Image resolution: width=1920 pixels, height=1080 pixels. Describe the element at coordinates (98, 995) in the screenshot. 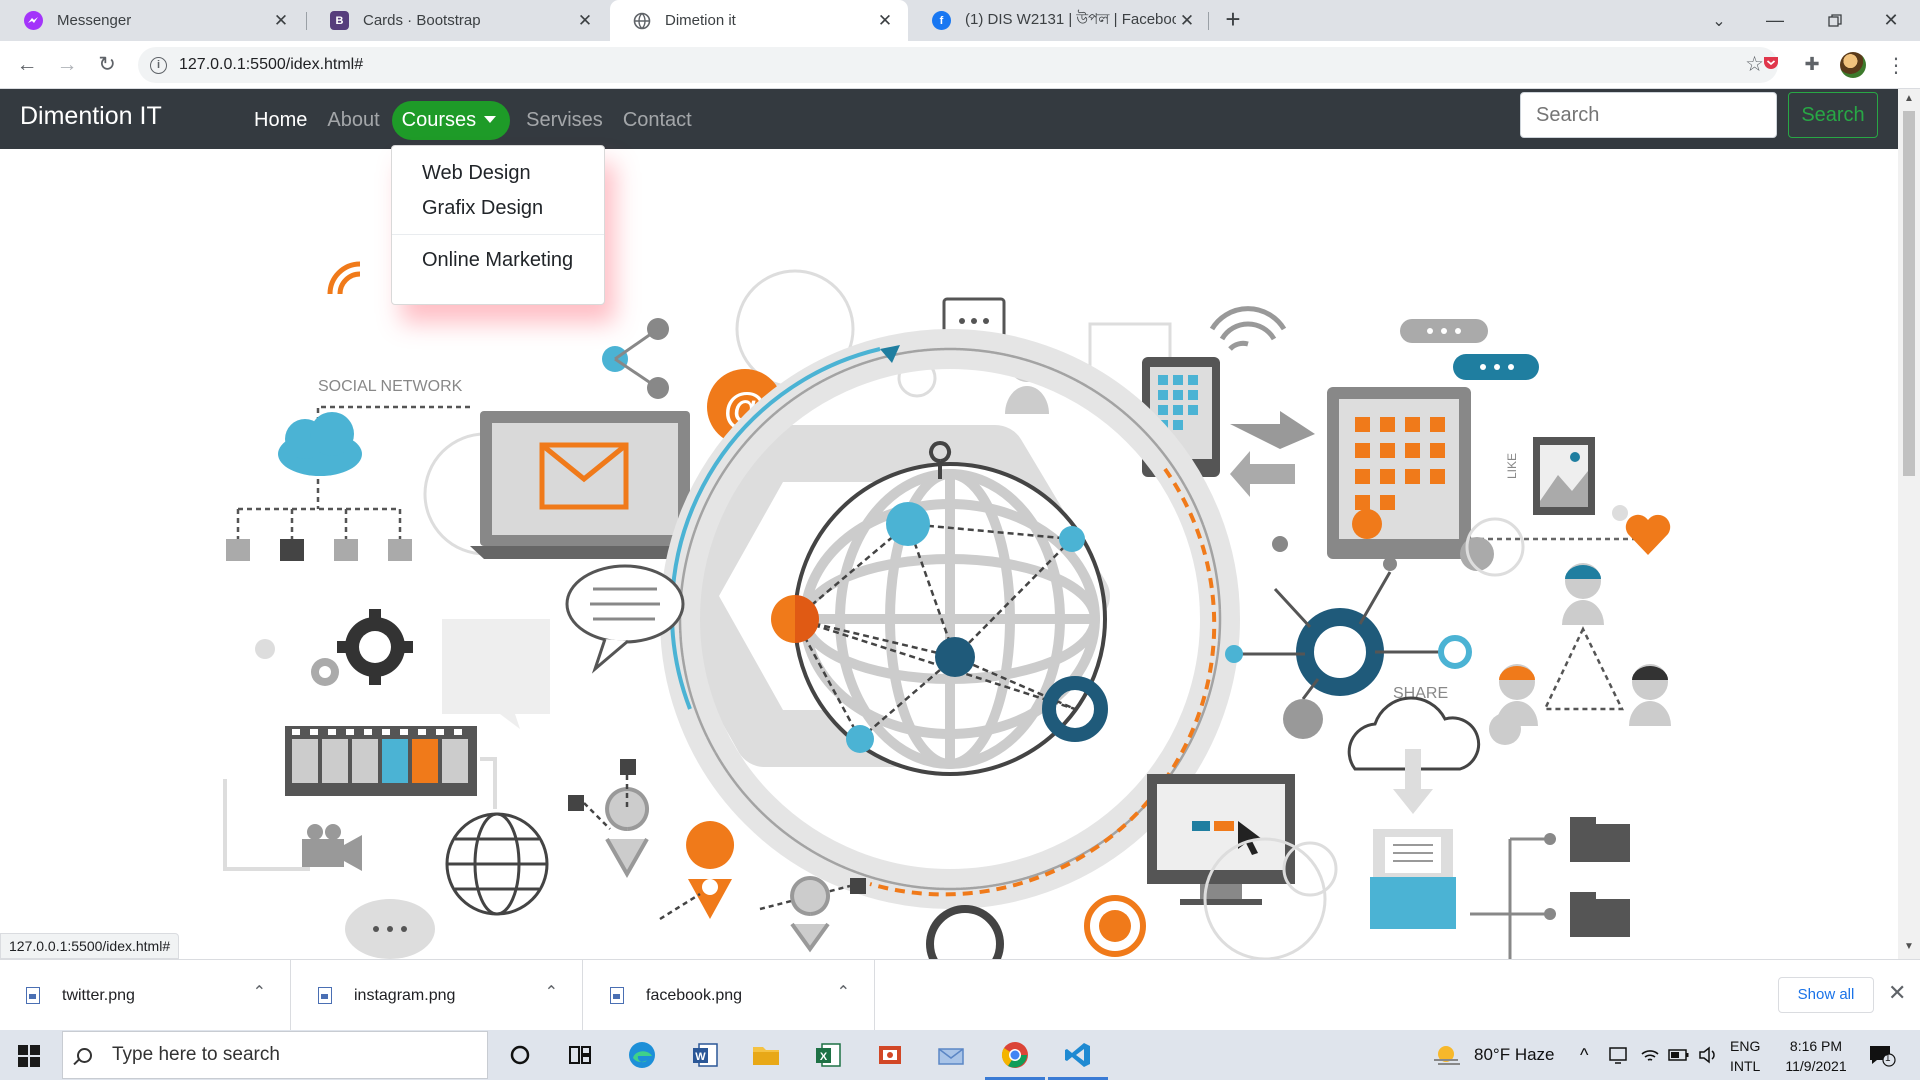

I see `download-filename: twitter.png` at that location.